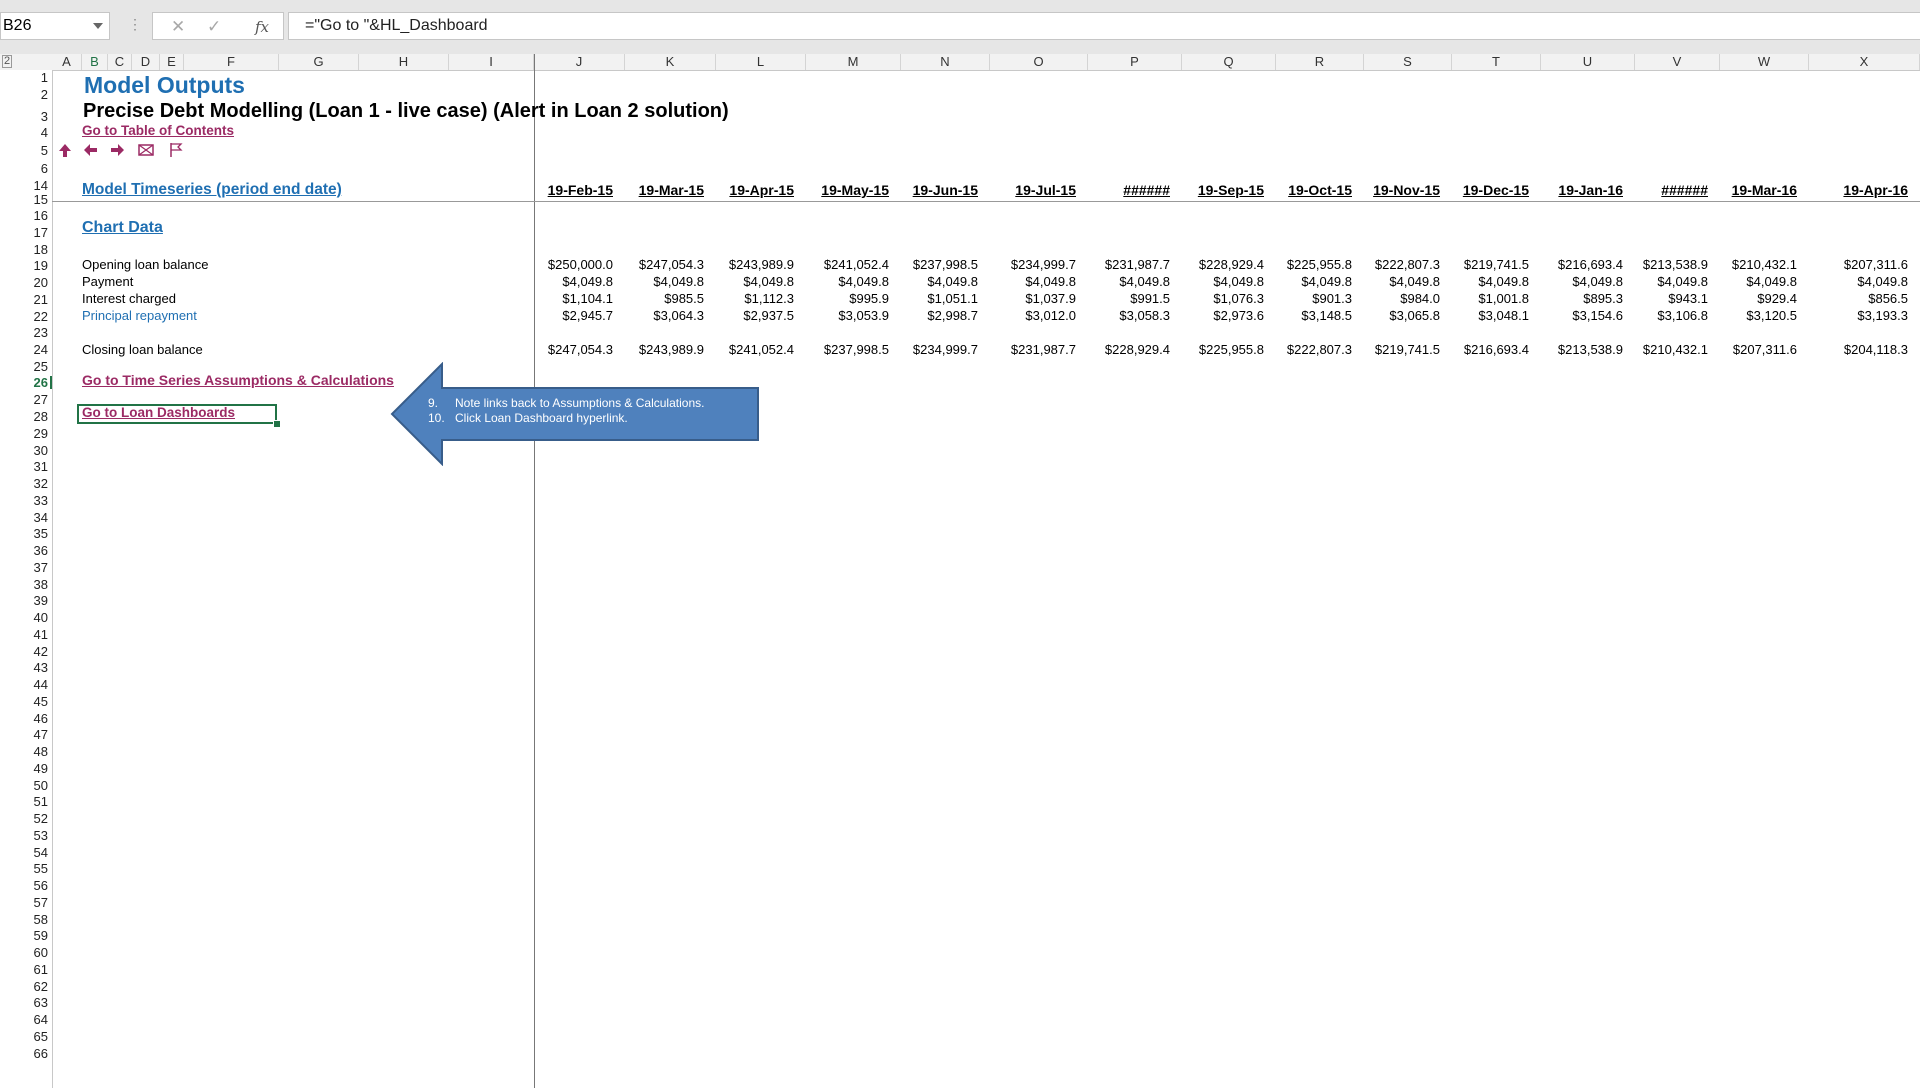  I want to click on column-header: C, so click(120, 62).